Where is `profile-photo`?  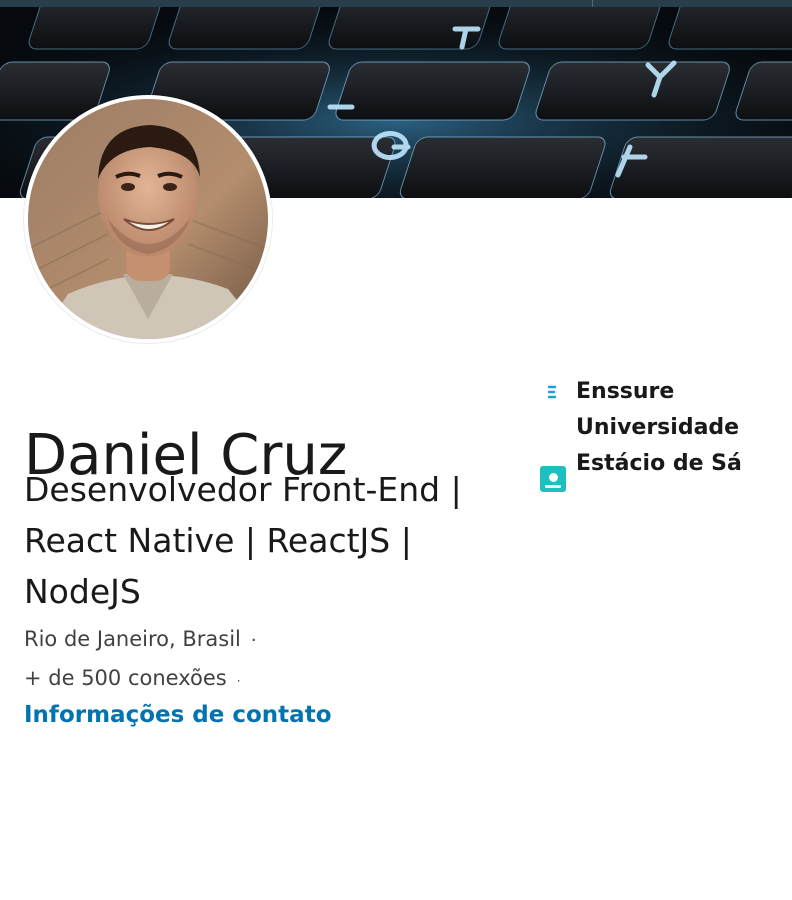 profile-photo is located at coordinates (148, 219).